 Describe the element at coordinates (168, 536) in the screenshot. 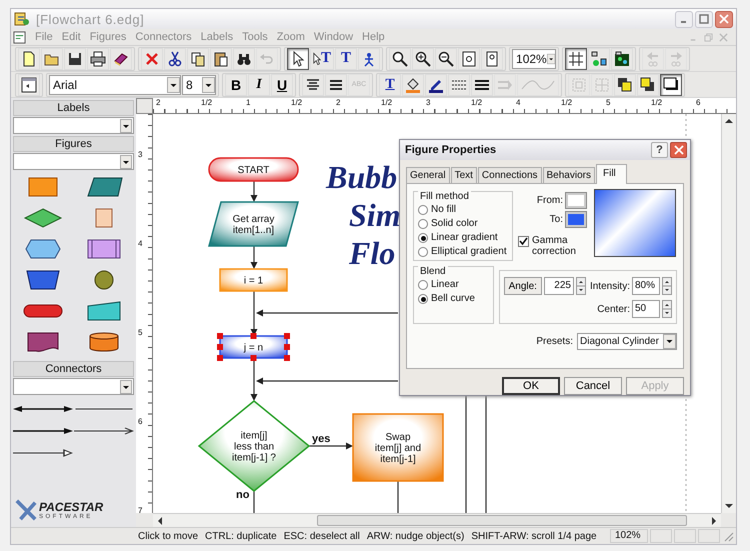

I see `status-hint: Click to move` at that location.